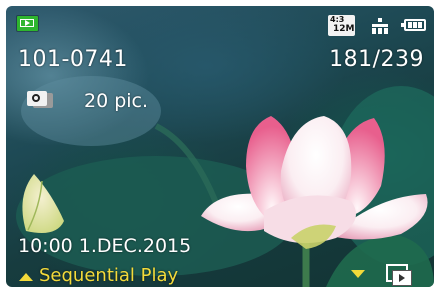  I want to click on sequential-play-label: Sequential Play, so click(108, 275).